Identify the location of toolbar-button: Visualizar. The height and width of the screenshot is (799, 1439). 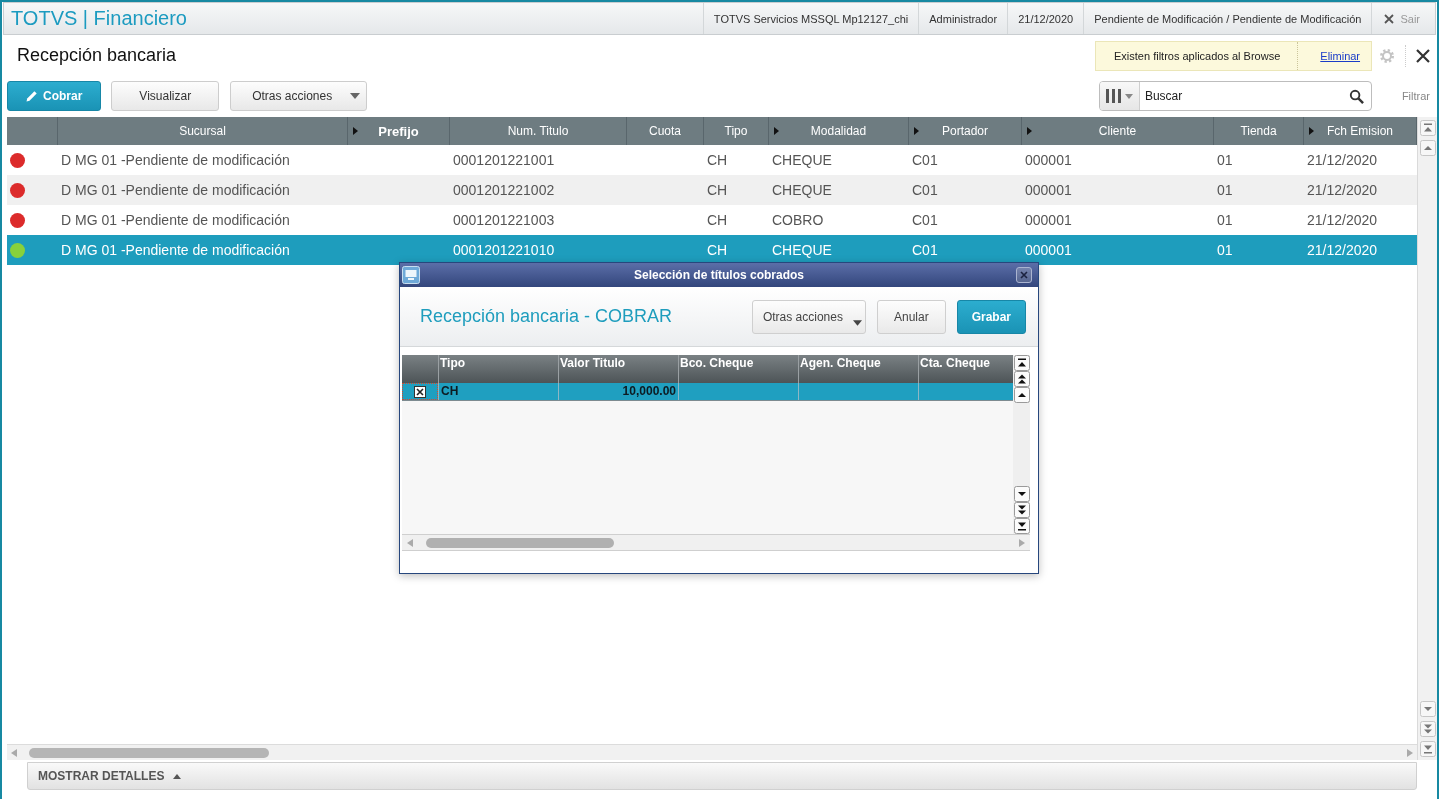
(165, 96).